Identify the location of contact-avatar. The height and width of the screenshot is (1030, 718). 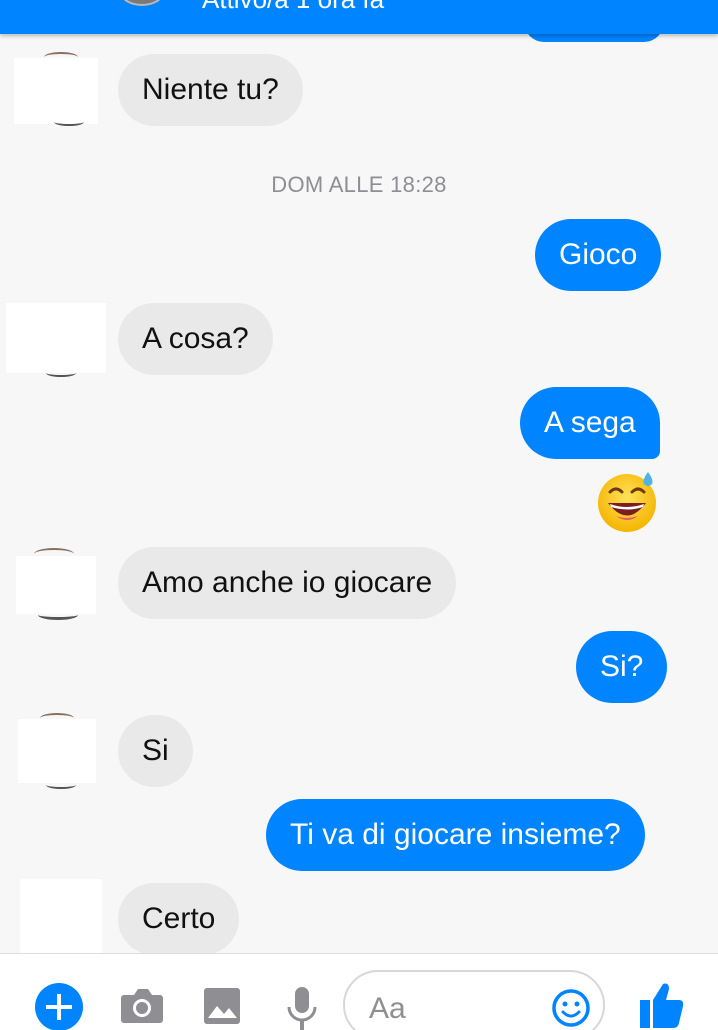
(142, 3).